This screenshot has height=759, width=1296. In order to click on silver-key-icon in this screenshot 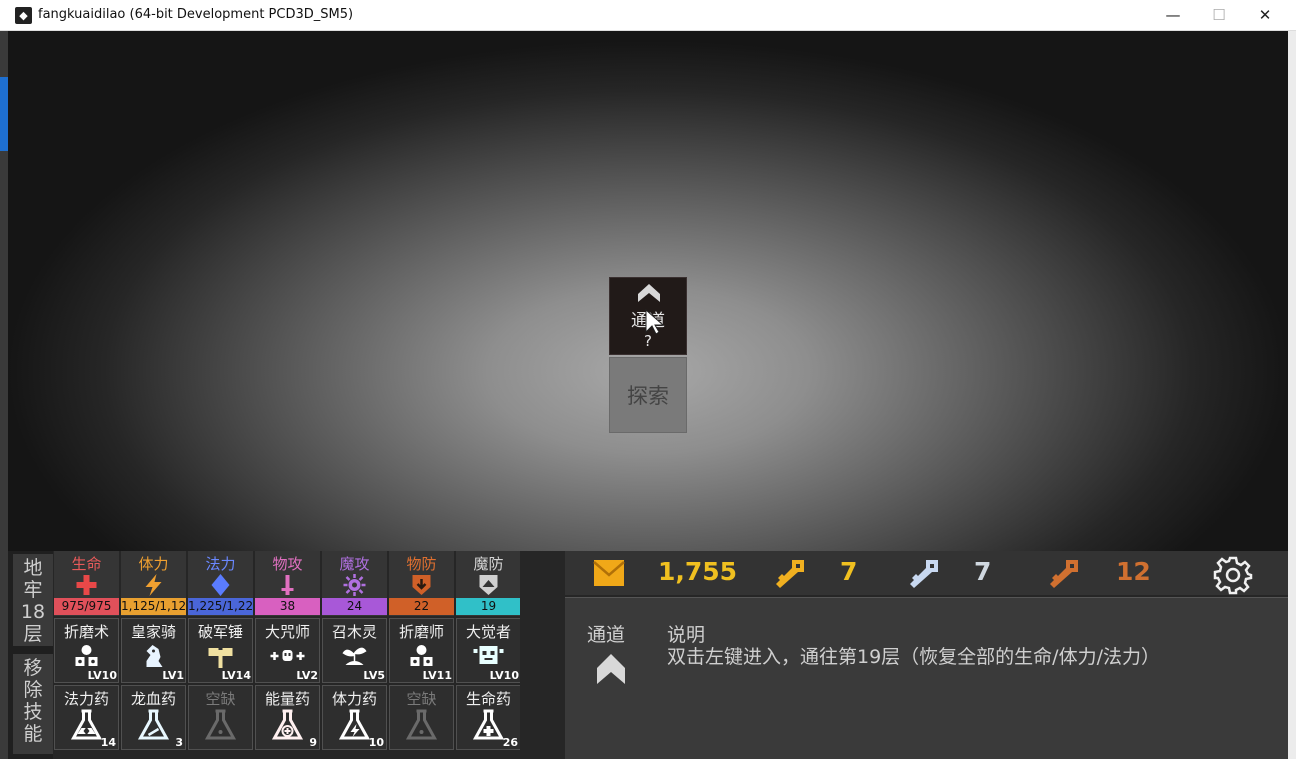, I will do `click(924, 574)`.